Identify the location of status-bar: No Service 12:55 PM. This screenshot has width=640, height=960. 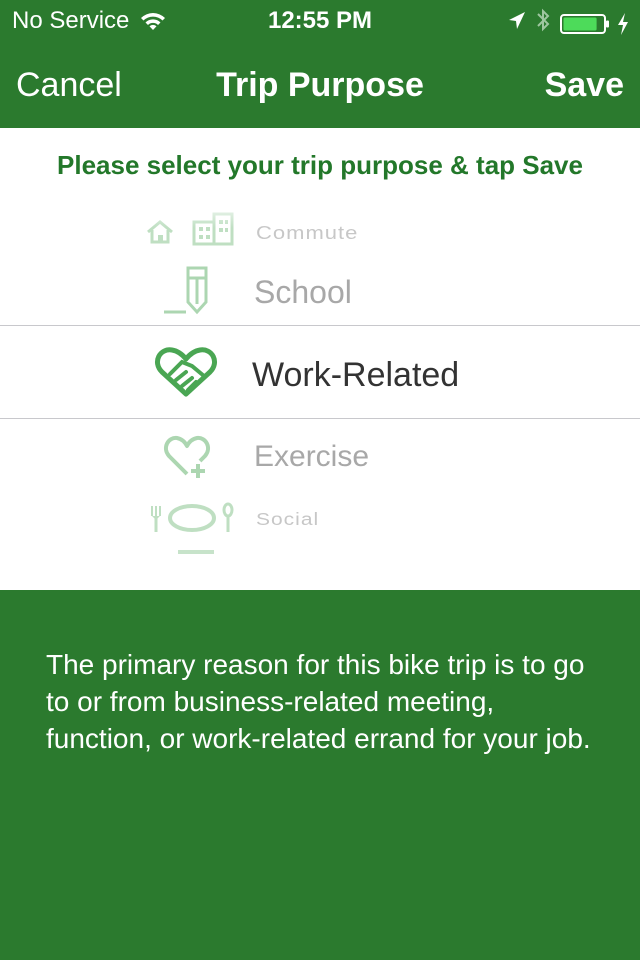
(320, 20).